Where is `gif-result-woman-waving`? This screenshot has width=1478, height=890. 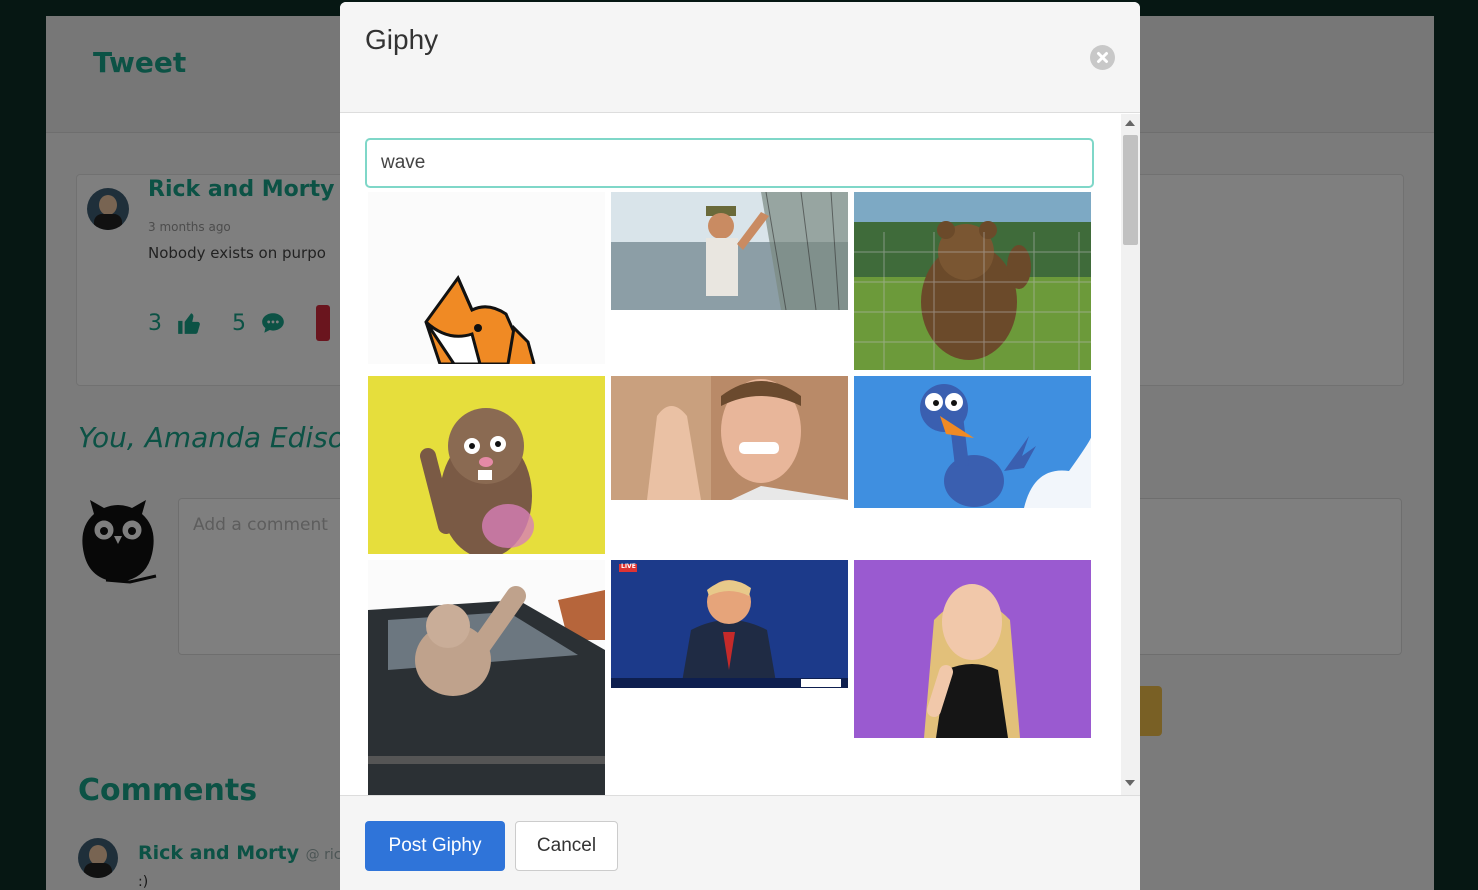
gif-result-woman-waving is located at coordinates (972, 649).